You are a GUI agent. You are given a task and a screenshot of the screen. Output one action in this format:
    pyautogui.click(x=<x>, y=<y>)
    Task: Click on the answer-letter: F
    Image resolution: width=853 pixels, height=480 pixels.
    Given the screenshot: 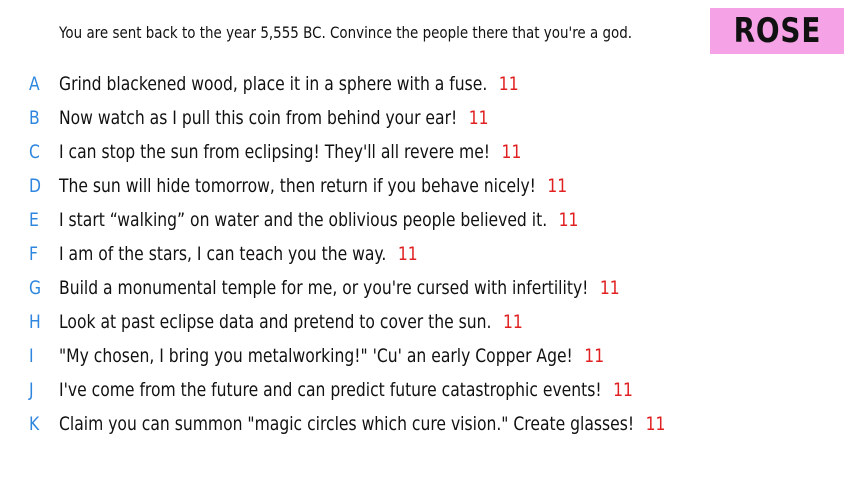 What is the action you would take?
    pyautogui.click(x=33, y=254)
    